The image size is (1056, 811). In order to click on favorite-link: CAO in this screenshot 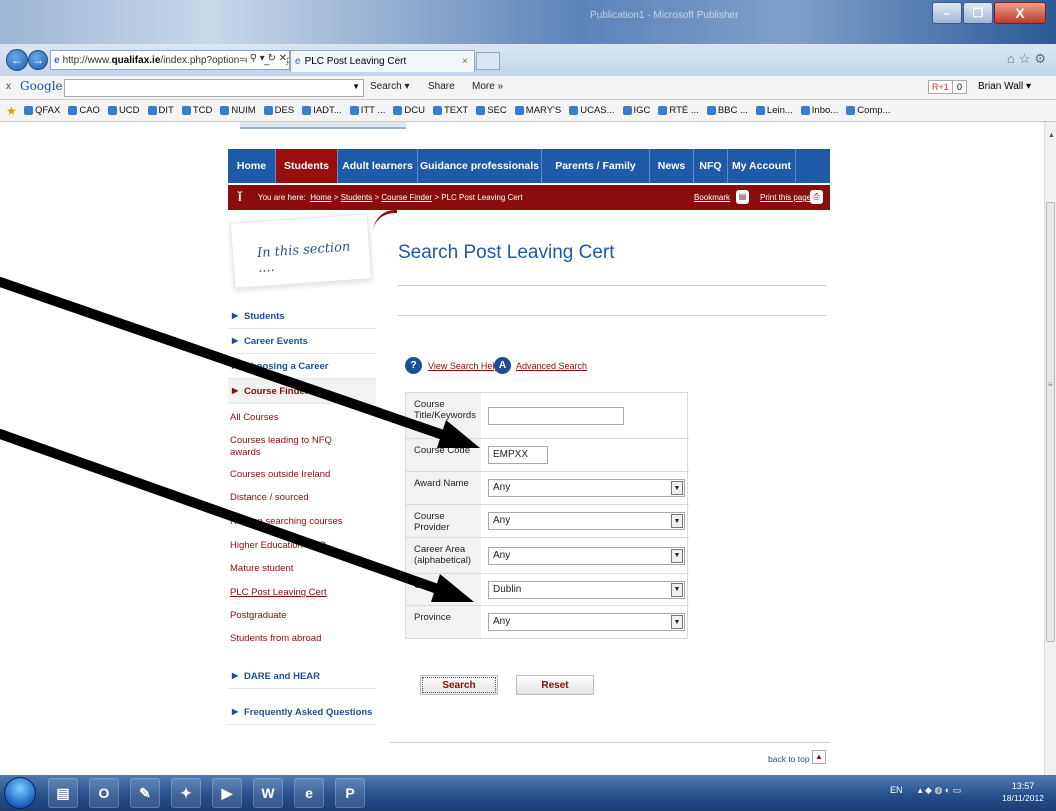, I will do `click(84, 110)`.